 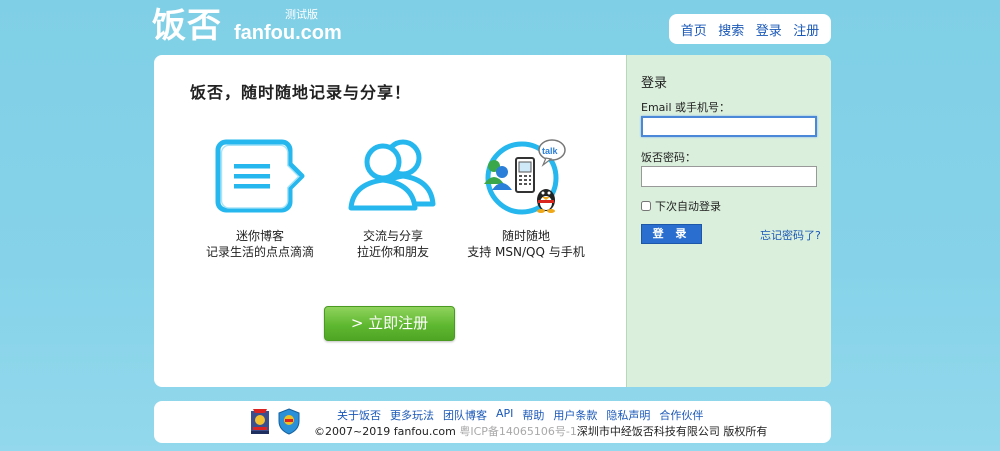 What do you see at coordinates (385, 431) in the screenshot?
I see `copyright-text: ©2007~2019 fanfou.com` at bounding box center [385, 431].